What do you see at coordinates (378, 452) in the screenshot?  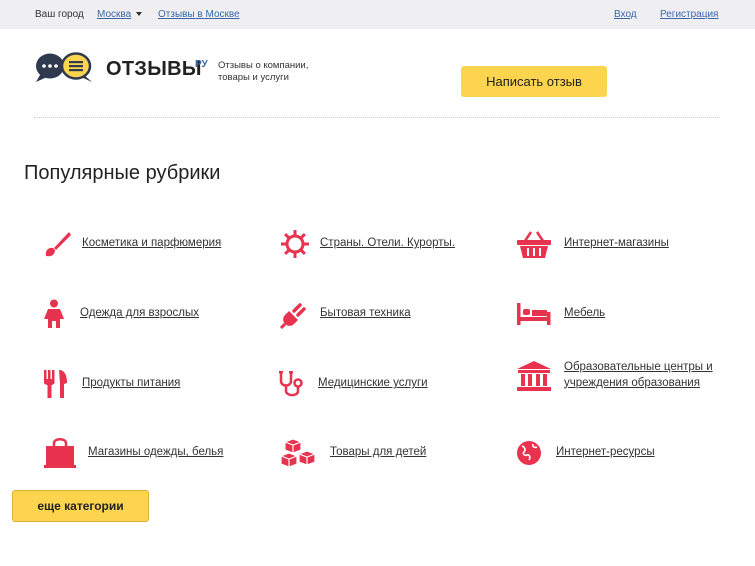 I see `category-label: Товары для детей` at bounding box center [378, 452].